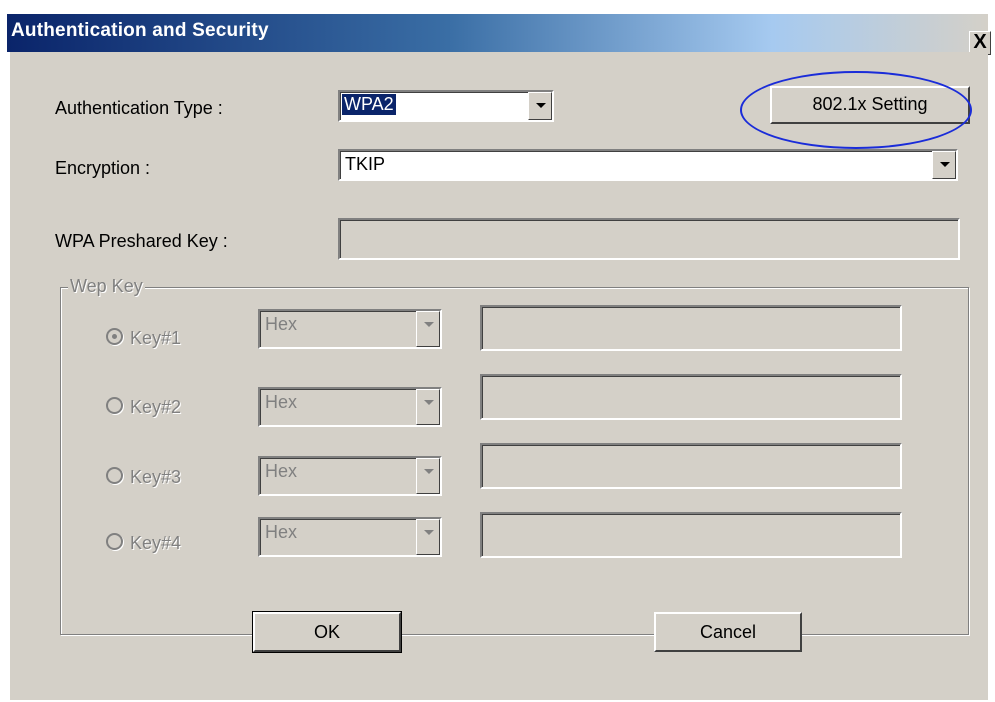 The image size is (995, 702). I want to click on key4-input, so click(691, 535).